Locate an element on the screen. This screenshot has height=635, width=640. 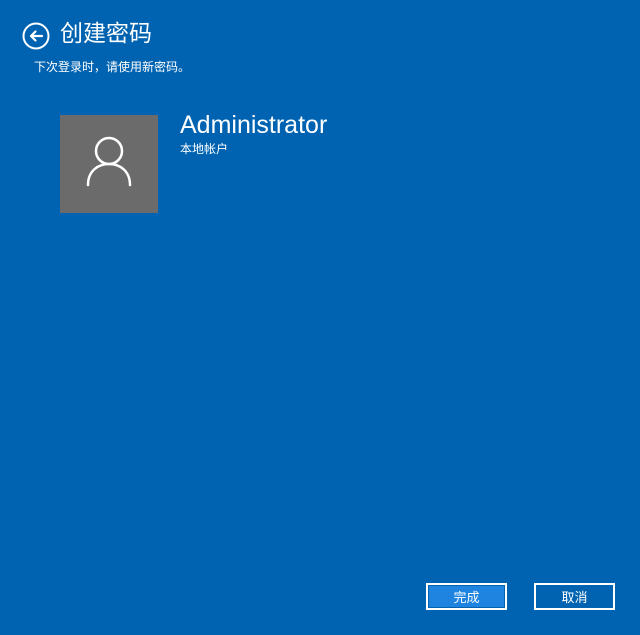
back-arrow-circle-icon is located at coordinates (36, 36).